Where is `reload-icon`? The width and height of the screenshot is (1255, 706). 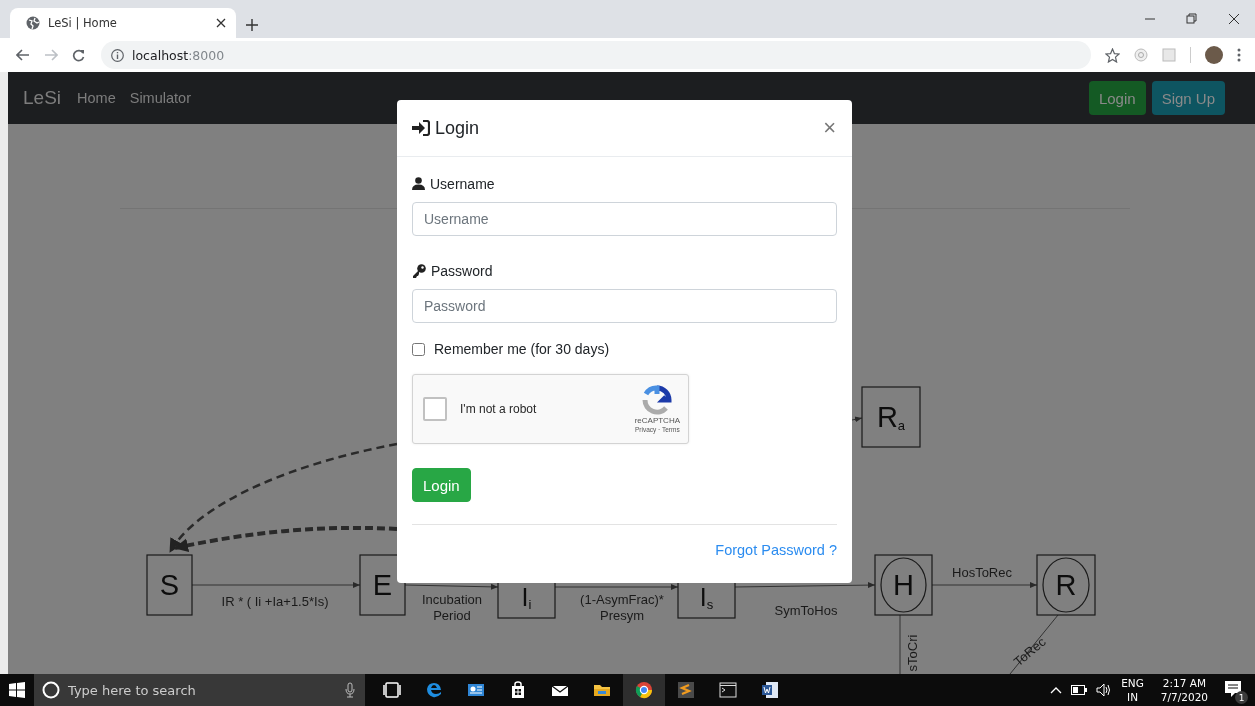 reload-icon is located at coordinates (78, 55).